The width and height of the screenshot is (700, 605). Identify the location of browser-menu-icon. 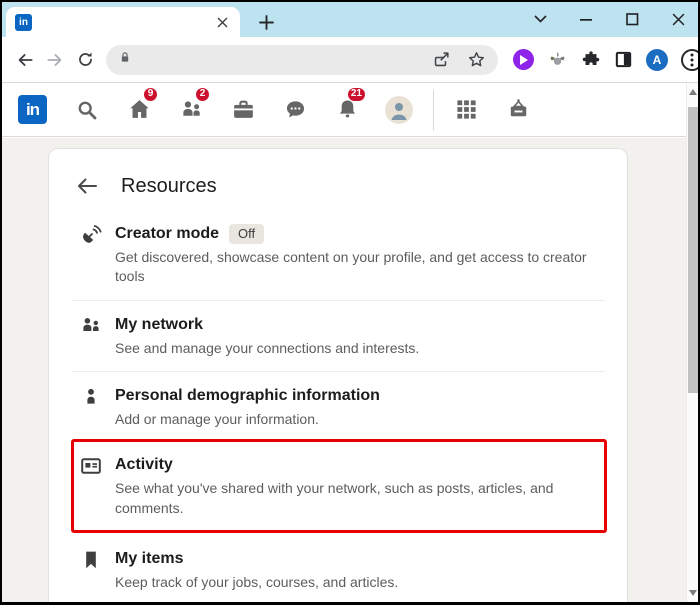
(689, 59).